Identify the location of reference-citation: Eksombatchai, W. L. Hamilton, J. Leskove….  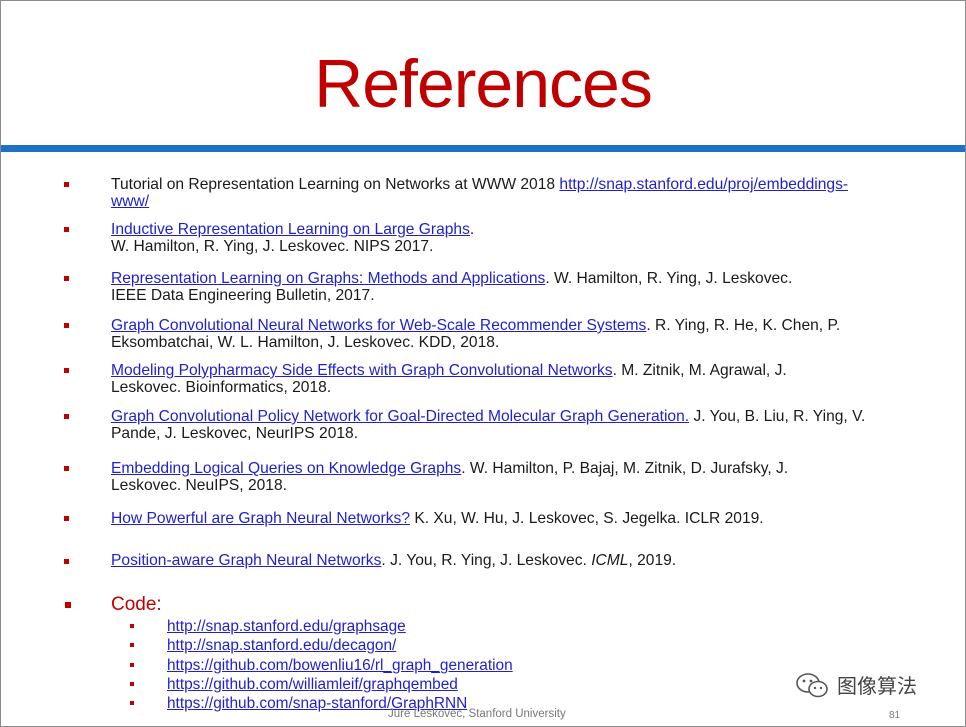
(305, 342).